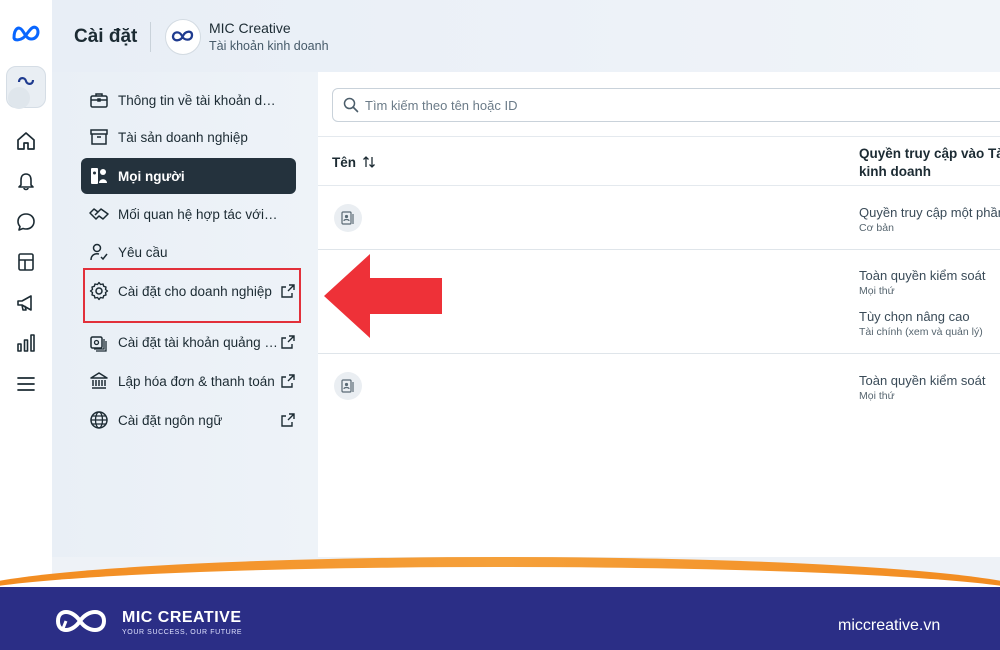  Describe the element at coordinates (99, 252) in the screenshot. I see `person-check-icon` at that location.